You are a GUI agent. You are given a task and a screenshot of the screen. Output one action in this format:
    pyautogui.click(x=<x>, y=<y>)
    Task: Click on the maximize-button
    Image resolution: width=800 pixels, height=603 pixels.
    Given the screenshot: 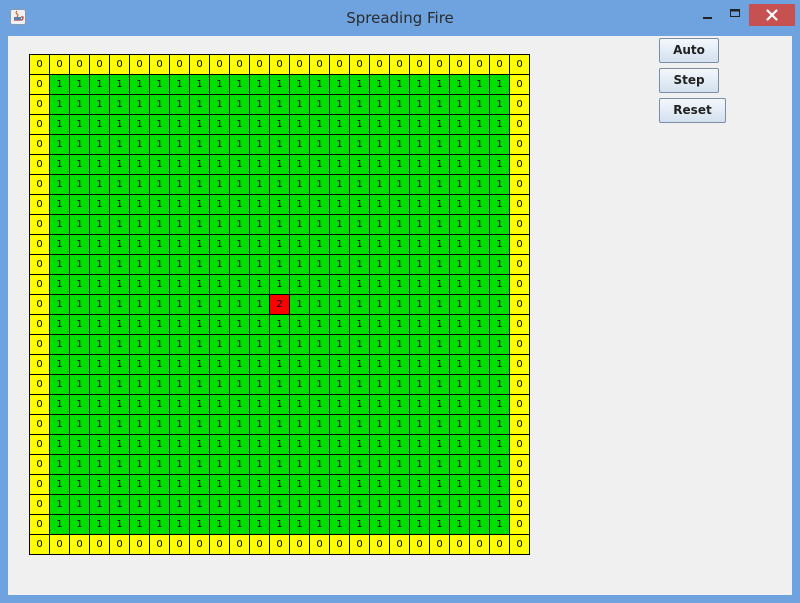 What is the action you would take?
    pyautogui.click(x=735, y=15)
    